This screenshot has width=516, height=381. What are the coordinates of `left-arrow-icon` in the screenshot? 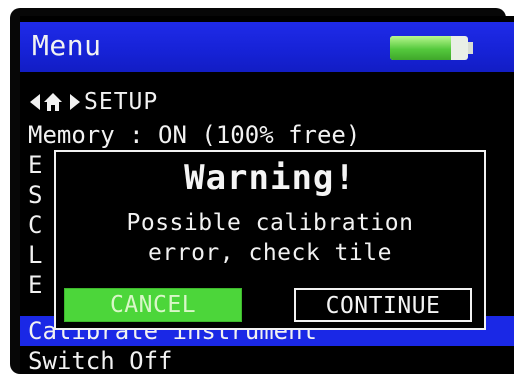 It's located at (35, 102).